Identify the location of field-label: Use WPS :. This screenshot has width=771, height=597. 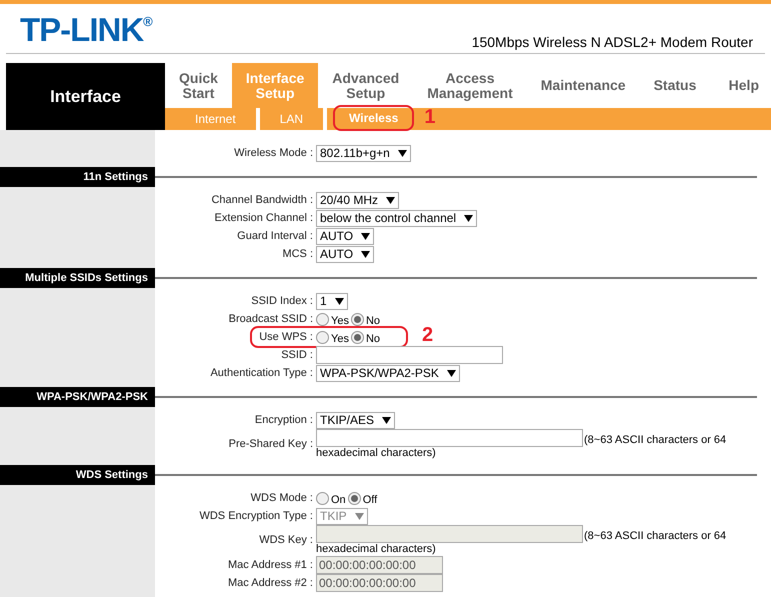
(286, 337).